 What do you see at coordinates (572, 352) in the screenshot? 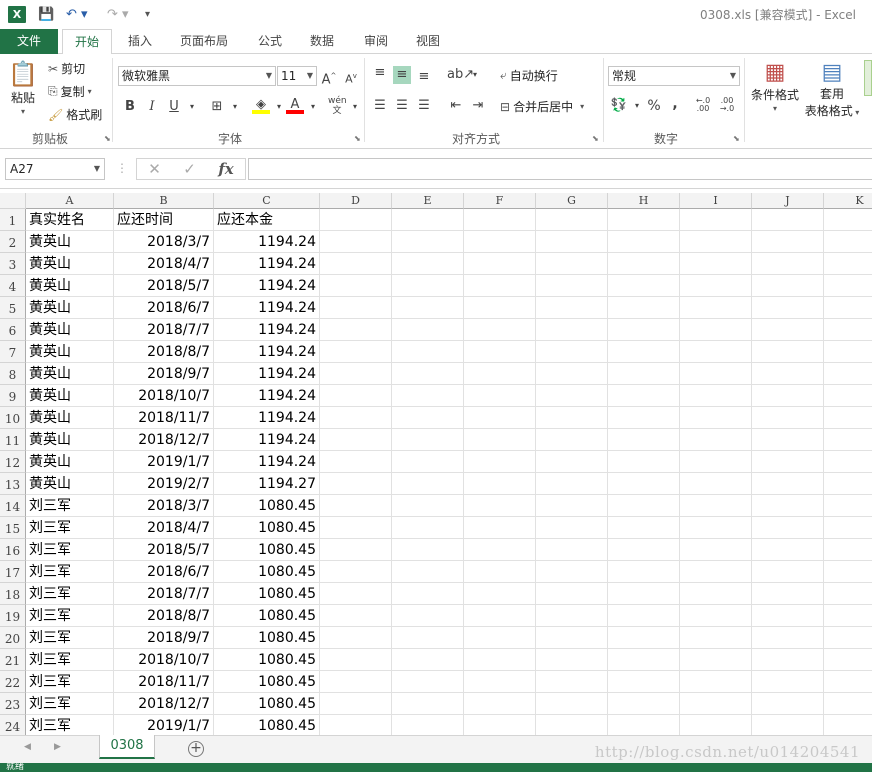
I see `cell-g7` at bounding box center [572, 352].